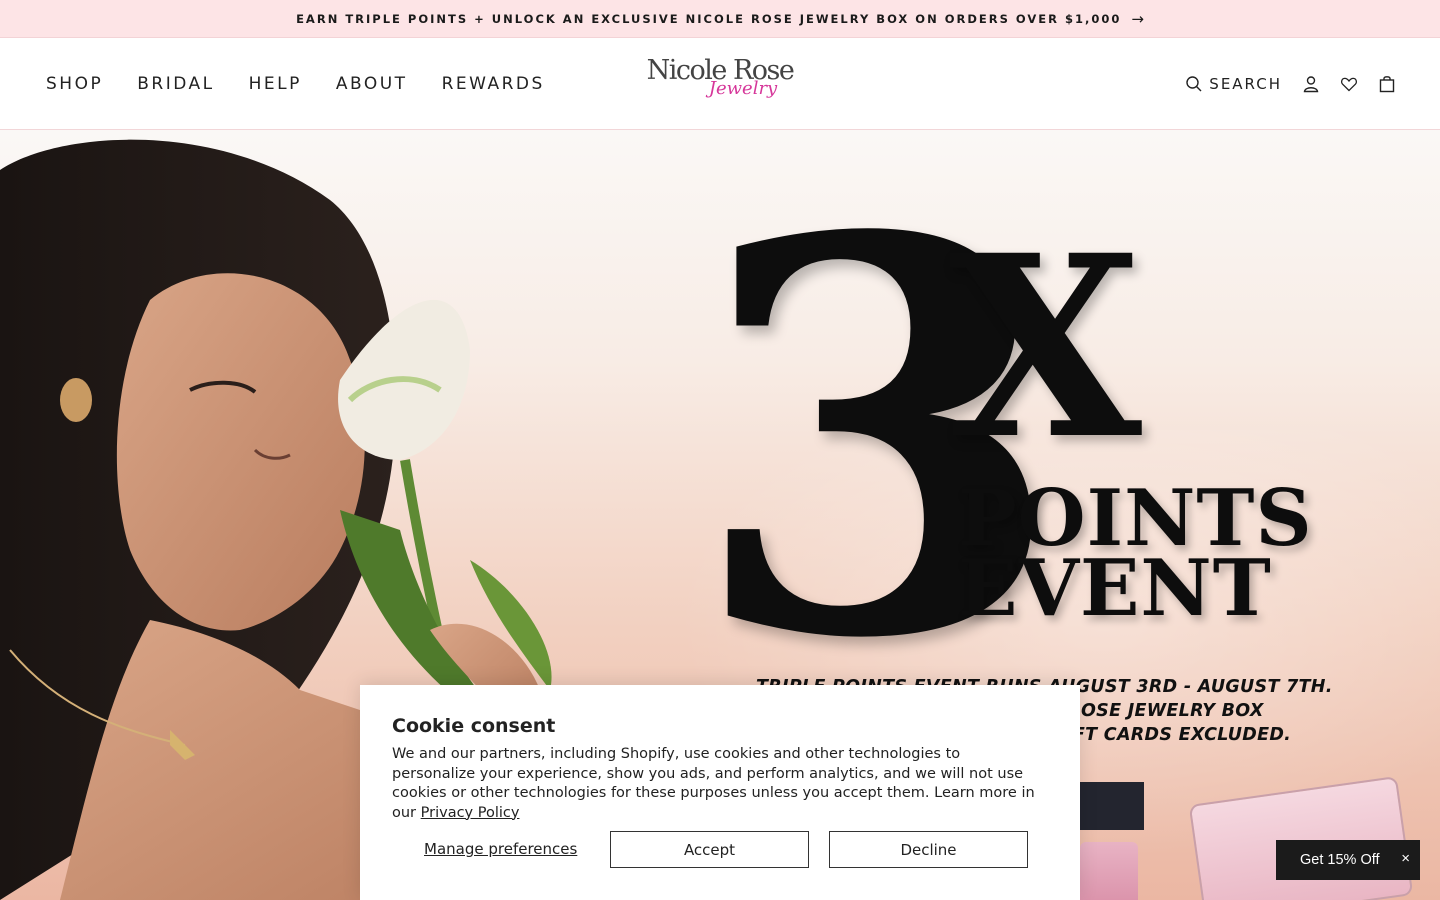 The height and width of the screenshot is (900, 1440). Describe the element at coordinates (175, 84) in the screenshot. I see `nav-bridal: BRIDAL` at that location.